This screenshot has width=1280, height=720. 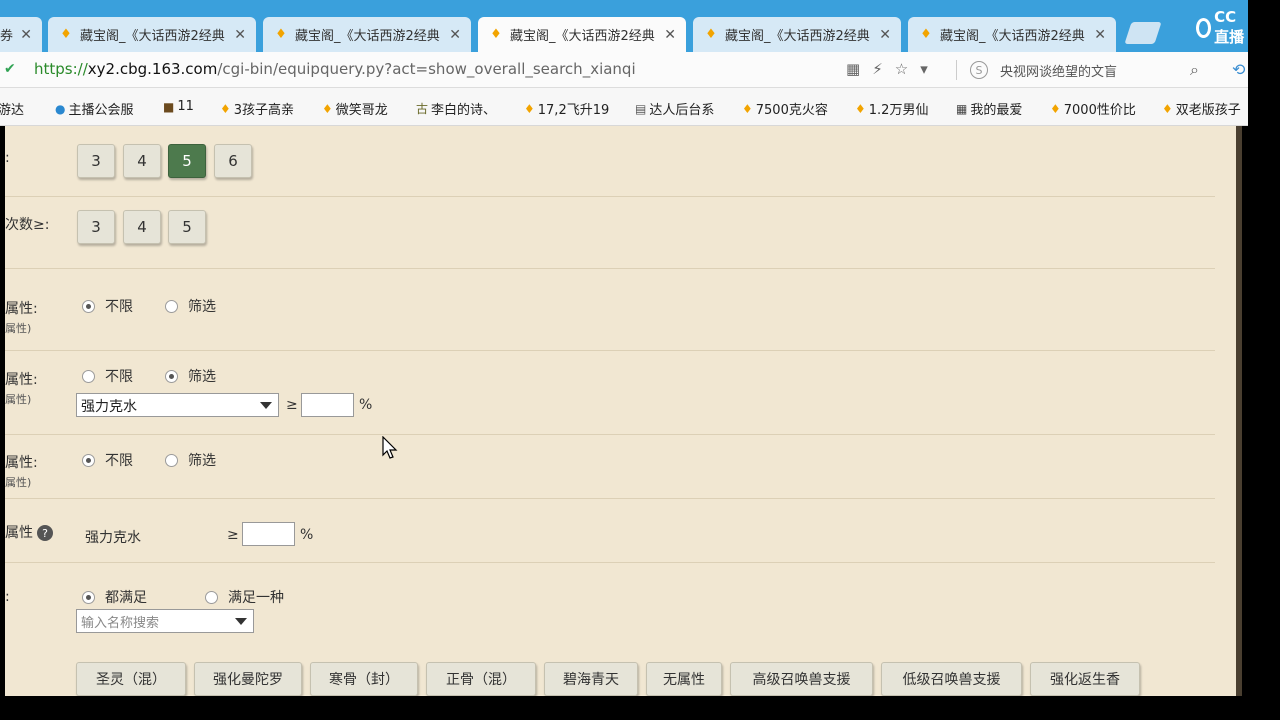 I want to click on avatar-icon: ■, so click(x=169, y=106).